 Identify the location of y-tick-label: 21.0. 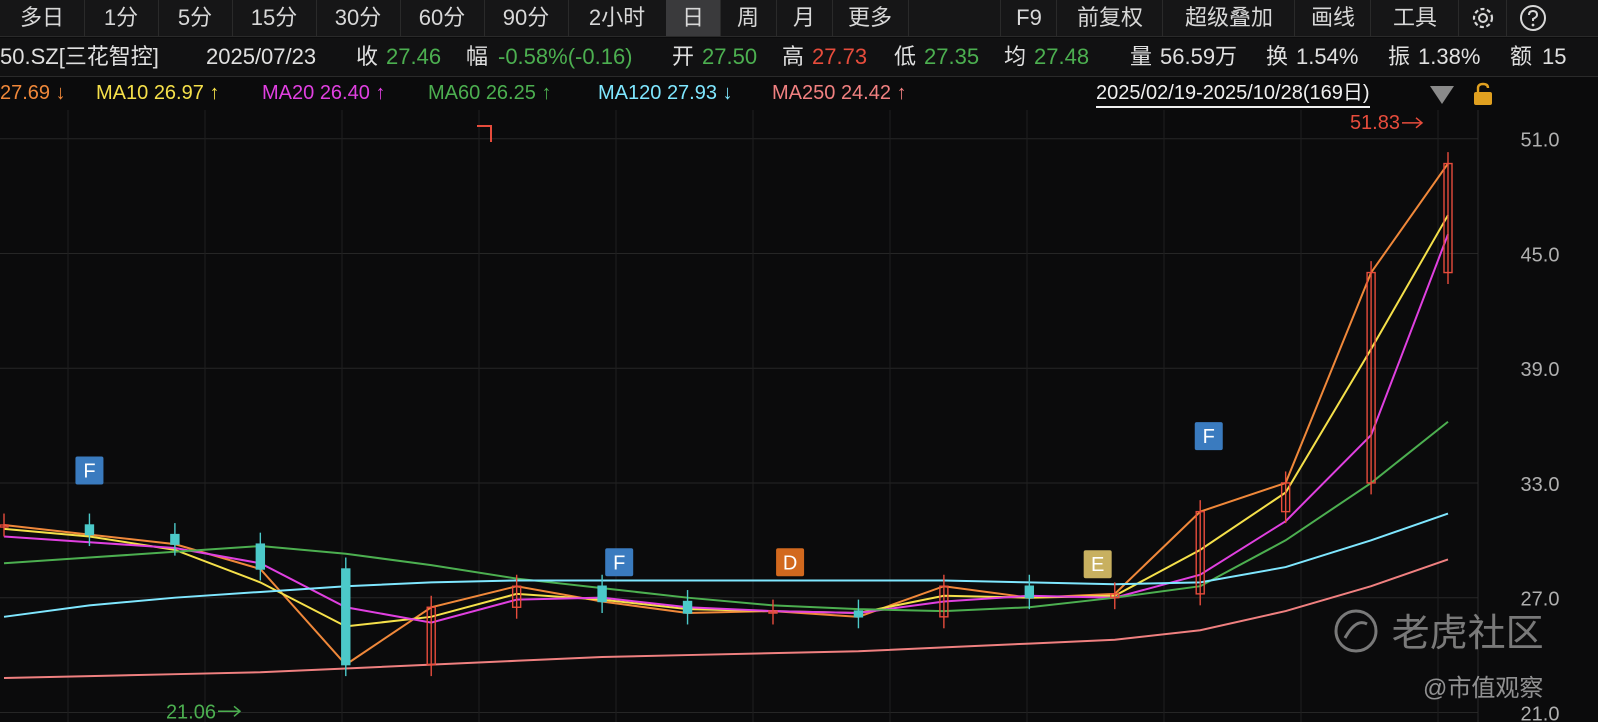
(1540, 712).